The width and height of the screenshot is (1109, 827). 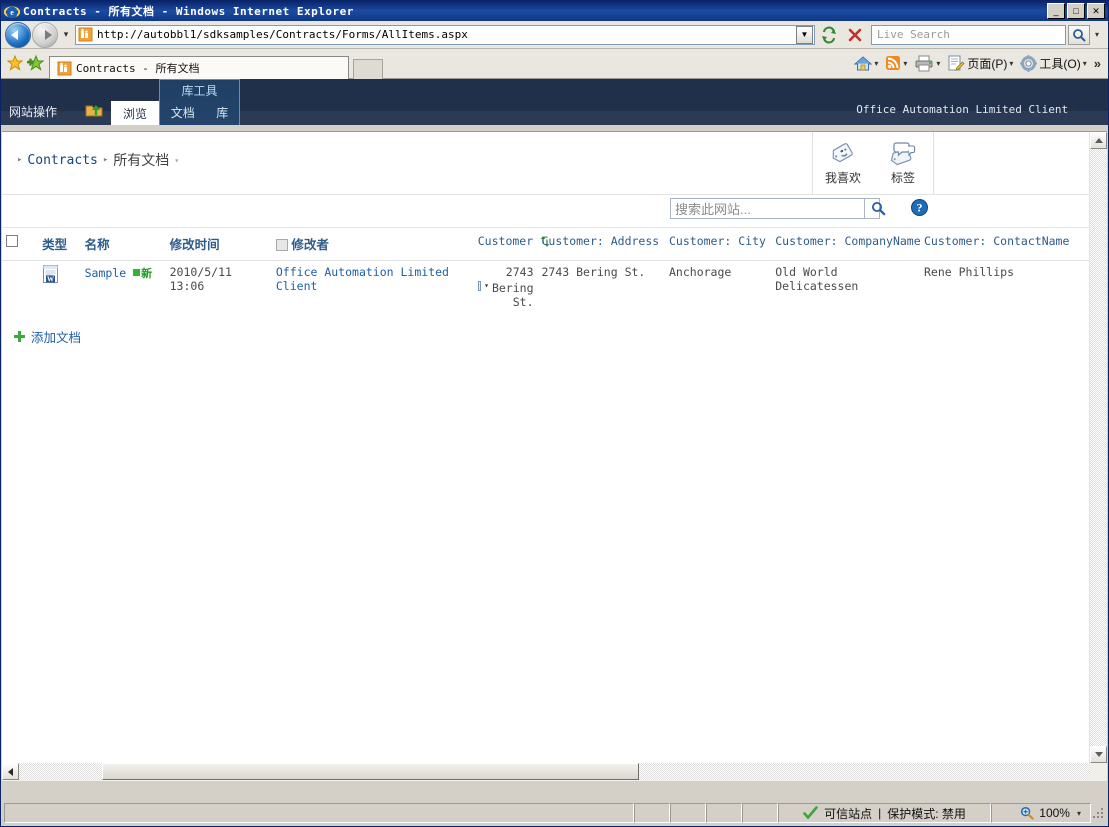 What do you see at coordinates (35, 63) in the screenshot?
I see `add-favorite-icon` at bounding box center [35, 63].